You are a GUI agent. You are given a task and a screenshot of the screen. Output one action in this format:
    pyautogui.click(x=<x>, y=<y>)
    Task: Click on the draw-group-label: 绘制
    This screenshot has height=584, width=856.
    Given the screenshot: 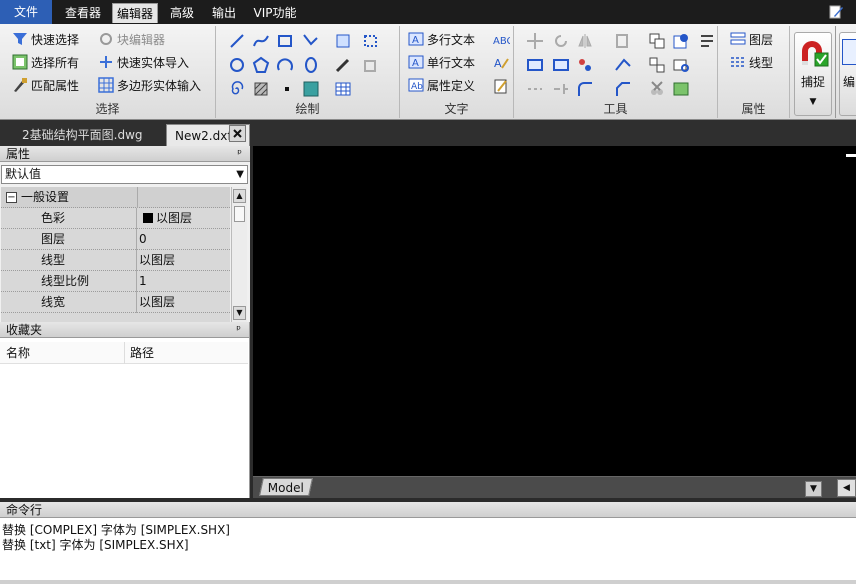 What is the action you would take?
    pyautogui.click(x=307, y=109)
    